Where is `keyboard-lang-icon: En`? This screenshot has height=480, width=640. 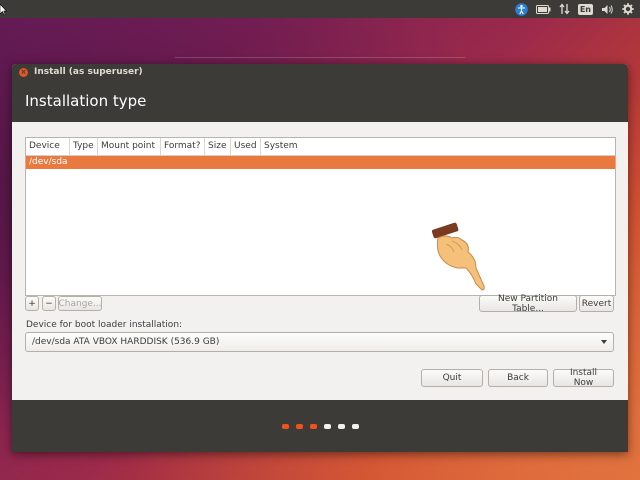 keyboard-lang-icon: En is located at coordinates (585, 9).